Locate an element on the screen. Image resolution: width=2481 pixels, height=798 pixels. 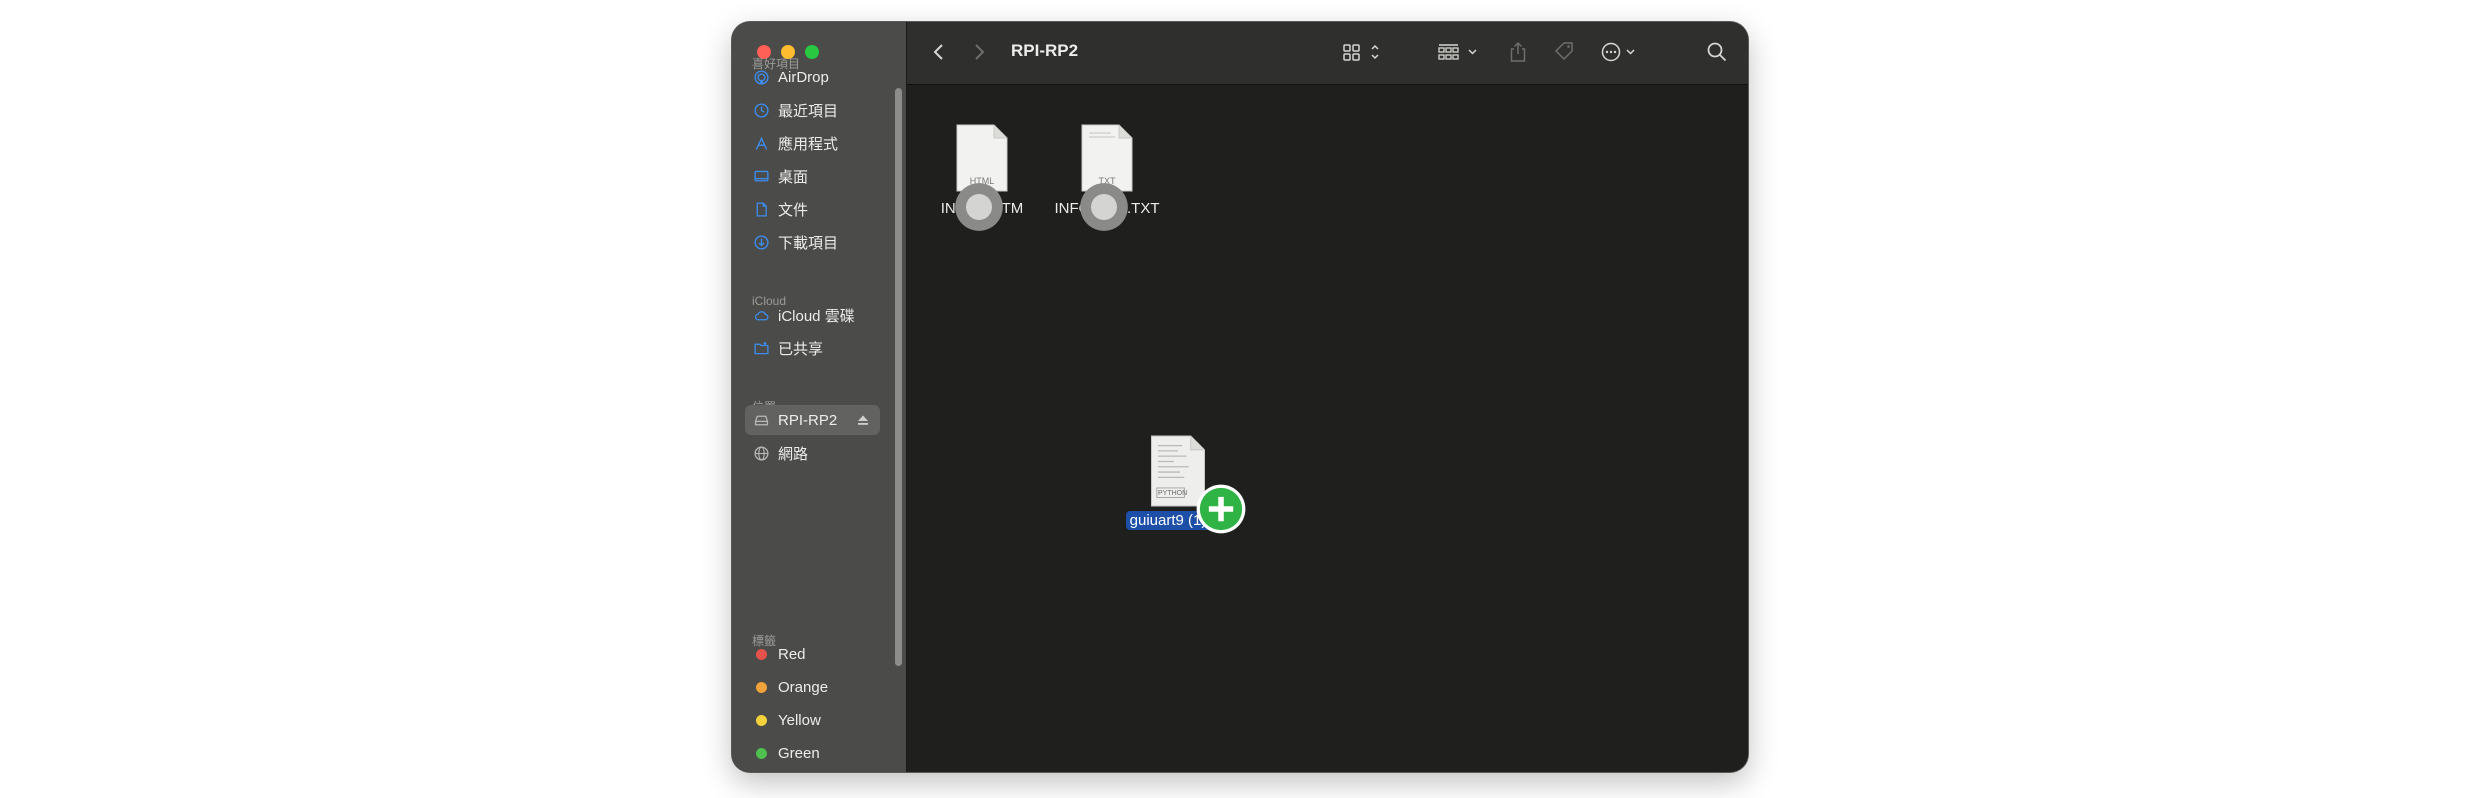
sidebar-item-tag-red: Red is located at coordinates (812, 654).